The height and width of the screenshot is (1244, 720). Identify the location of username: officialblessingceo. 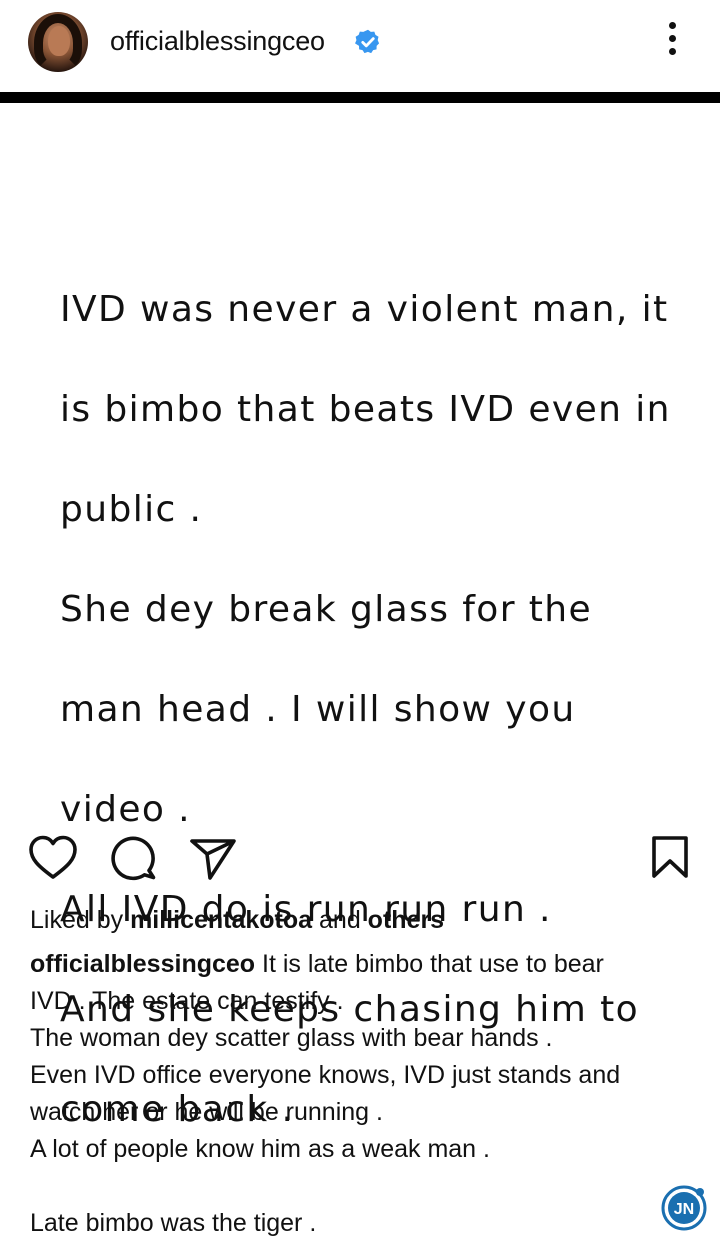
(217, 41).